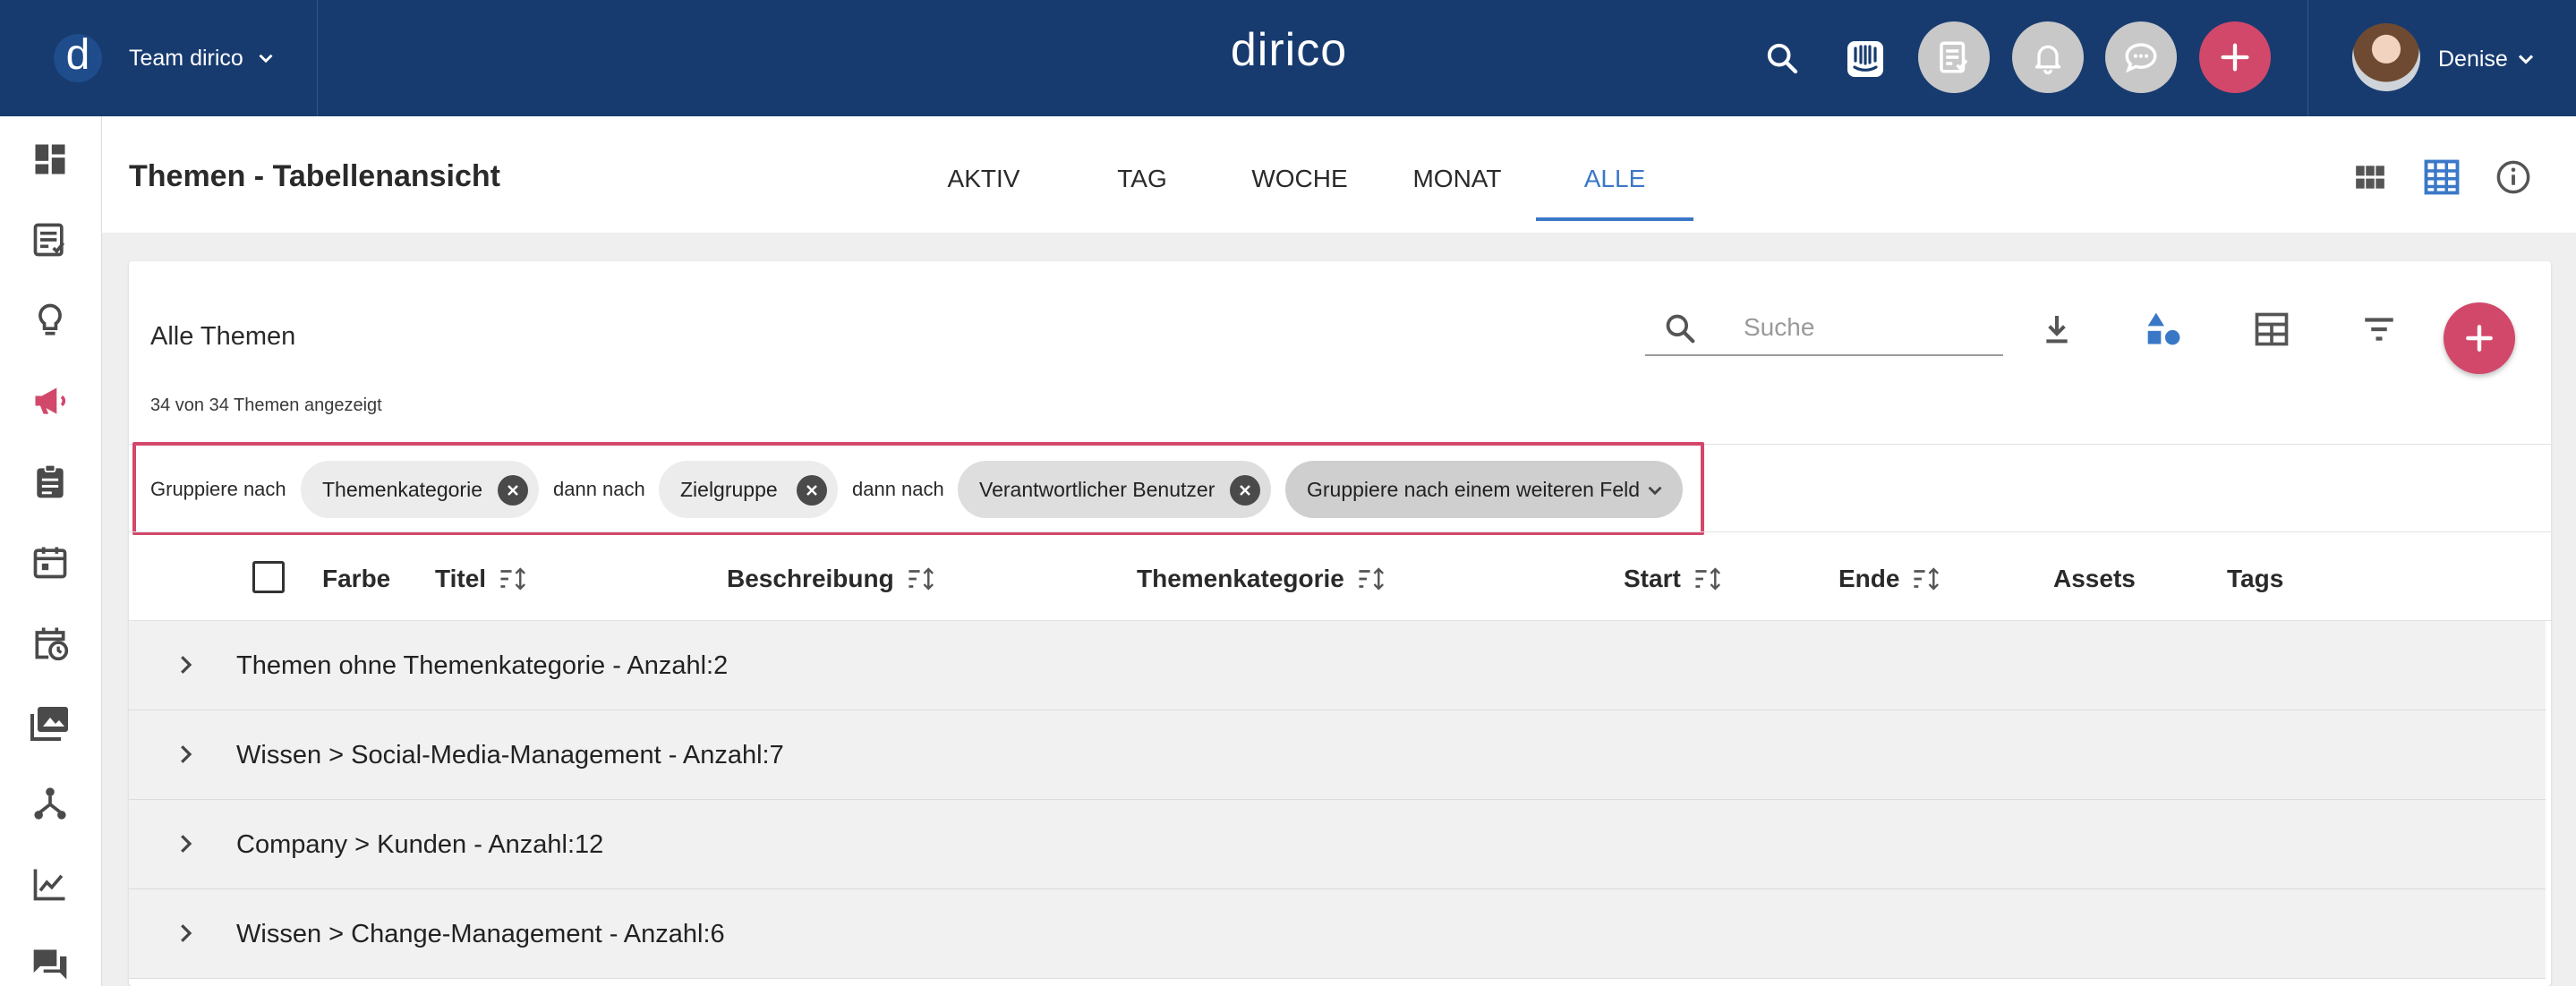  What do you see at coordinates (2473, 59) in the screenshot?
I see `user-name: Denise` at bounding box center [2473, 59].